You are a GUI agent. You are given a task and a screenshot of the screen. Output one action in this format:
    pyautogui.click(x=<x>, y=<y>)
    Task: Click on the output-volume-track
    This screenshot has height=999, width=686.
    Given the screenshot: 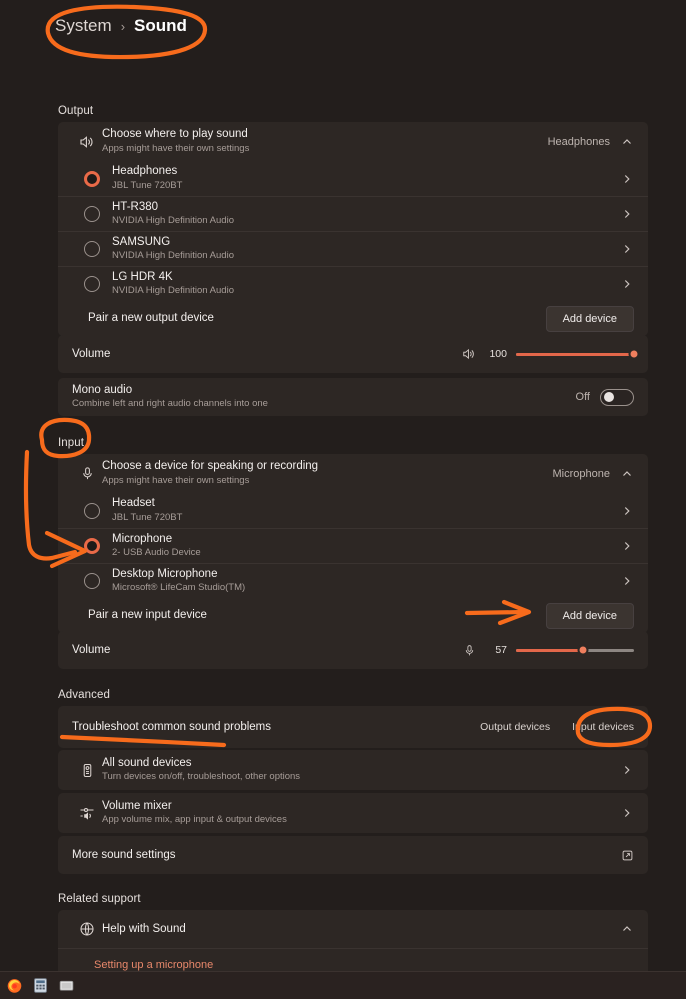 What is the action you would take?
    pyautogui.click(x=578, y=354)
    